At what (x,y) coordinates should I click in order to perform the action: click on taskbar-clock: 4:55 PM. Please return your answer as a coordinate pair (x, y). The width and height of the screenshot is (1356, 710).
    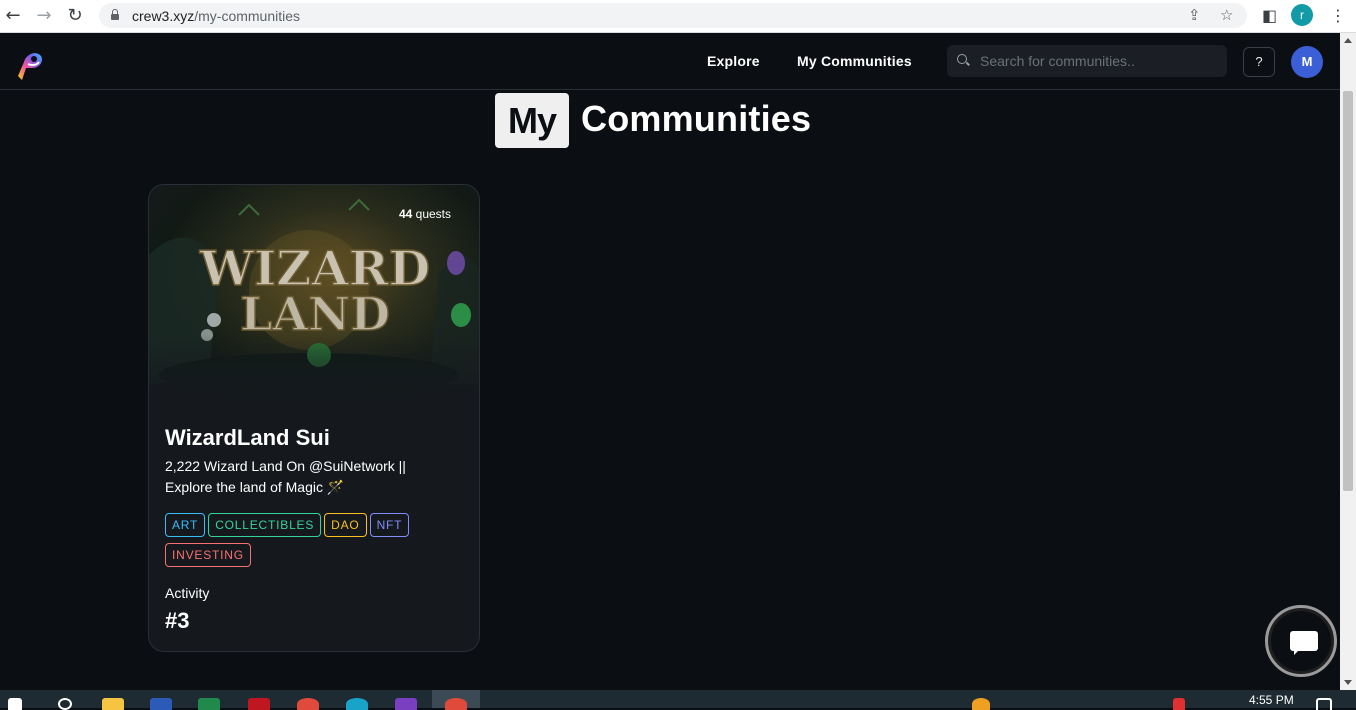
    Looking at the image, I should click on (1271, 700).